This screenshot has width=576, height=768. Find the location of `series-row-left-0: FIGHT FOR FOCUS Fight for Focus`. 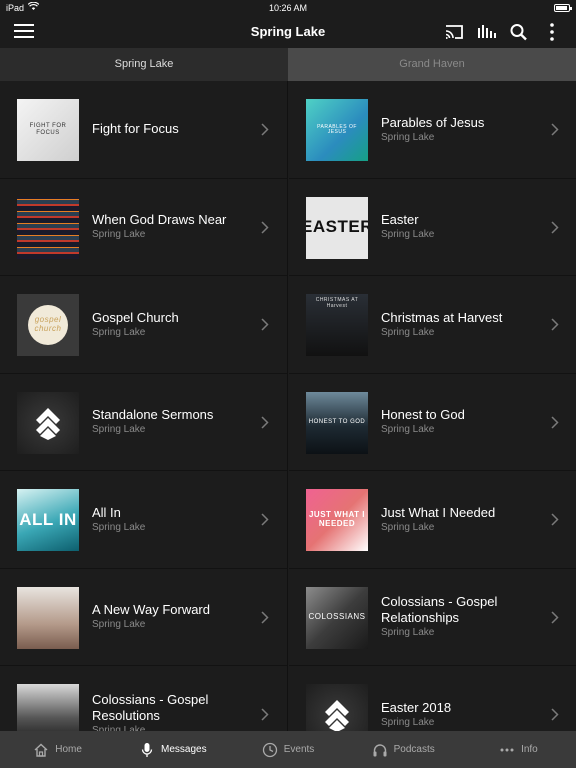

series-row-left-0: FIGHT FOR FOCUS Fight for Focus is located at coordinates (143, 130).